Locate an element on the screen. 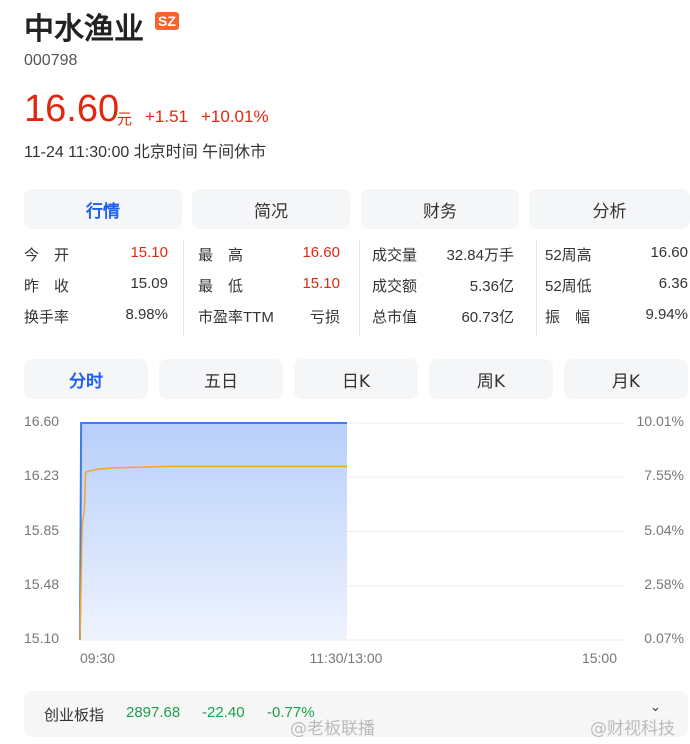 The width and height of the screenshot is (690, 744). index-change: -22.40 is located at coordinates (223, 712).